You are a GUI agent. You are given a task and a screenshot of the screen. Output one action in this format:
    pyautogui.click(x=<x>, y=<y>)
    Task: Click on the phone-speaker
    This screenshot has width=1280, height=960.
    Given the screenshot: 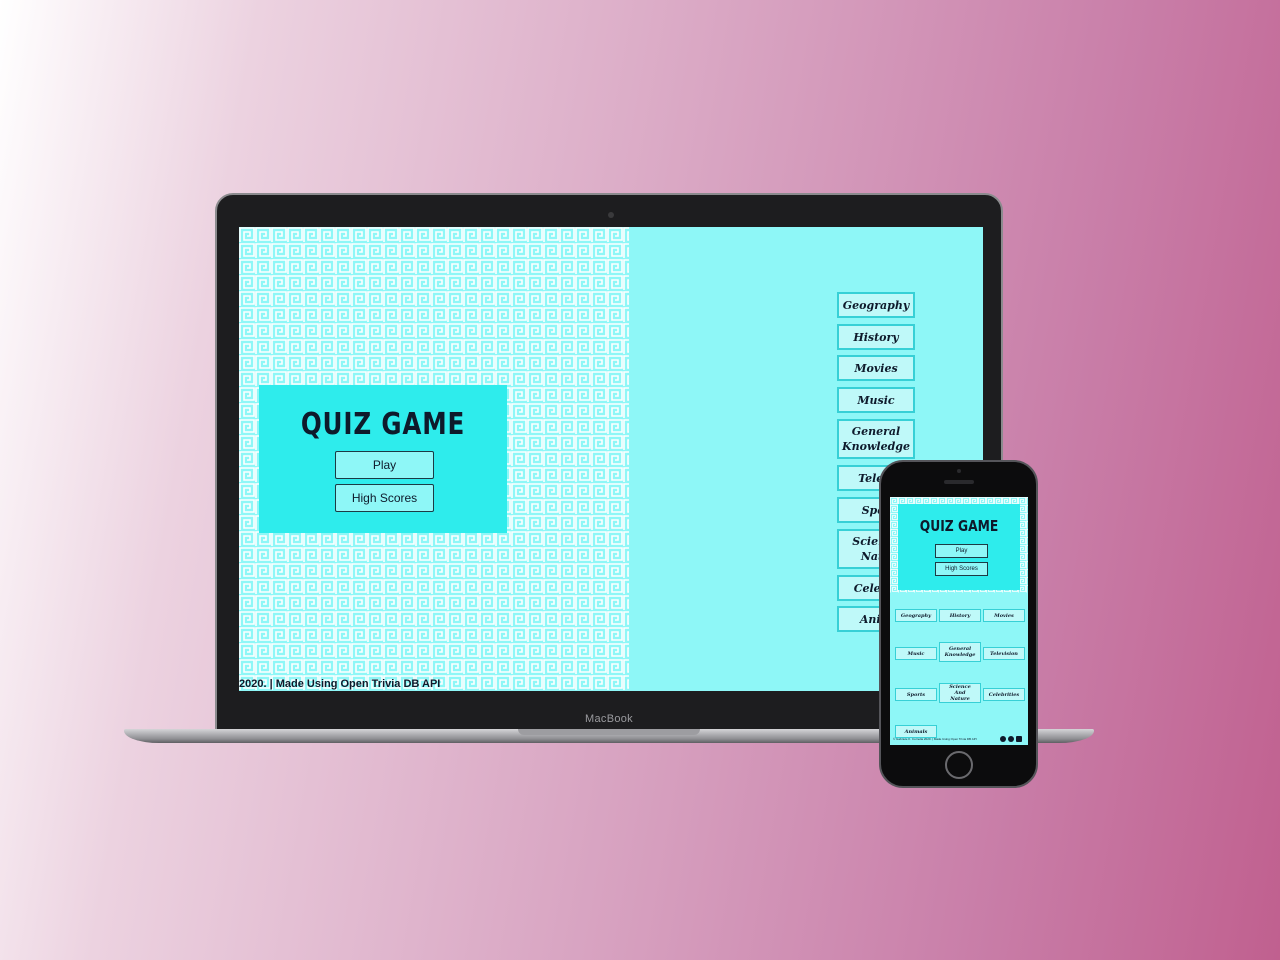 What is the action you would take?
    pyautogui.click(x=959, y=482)
    